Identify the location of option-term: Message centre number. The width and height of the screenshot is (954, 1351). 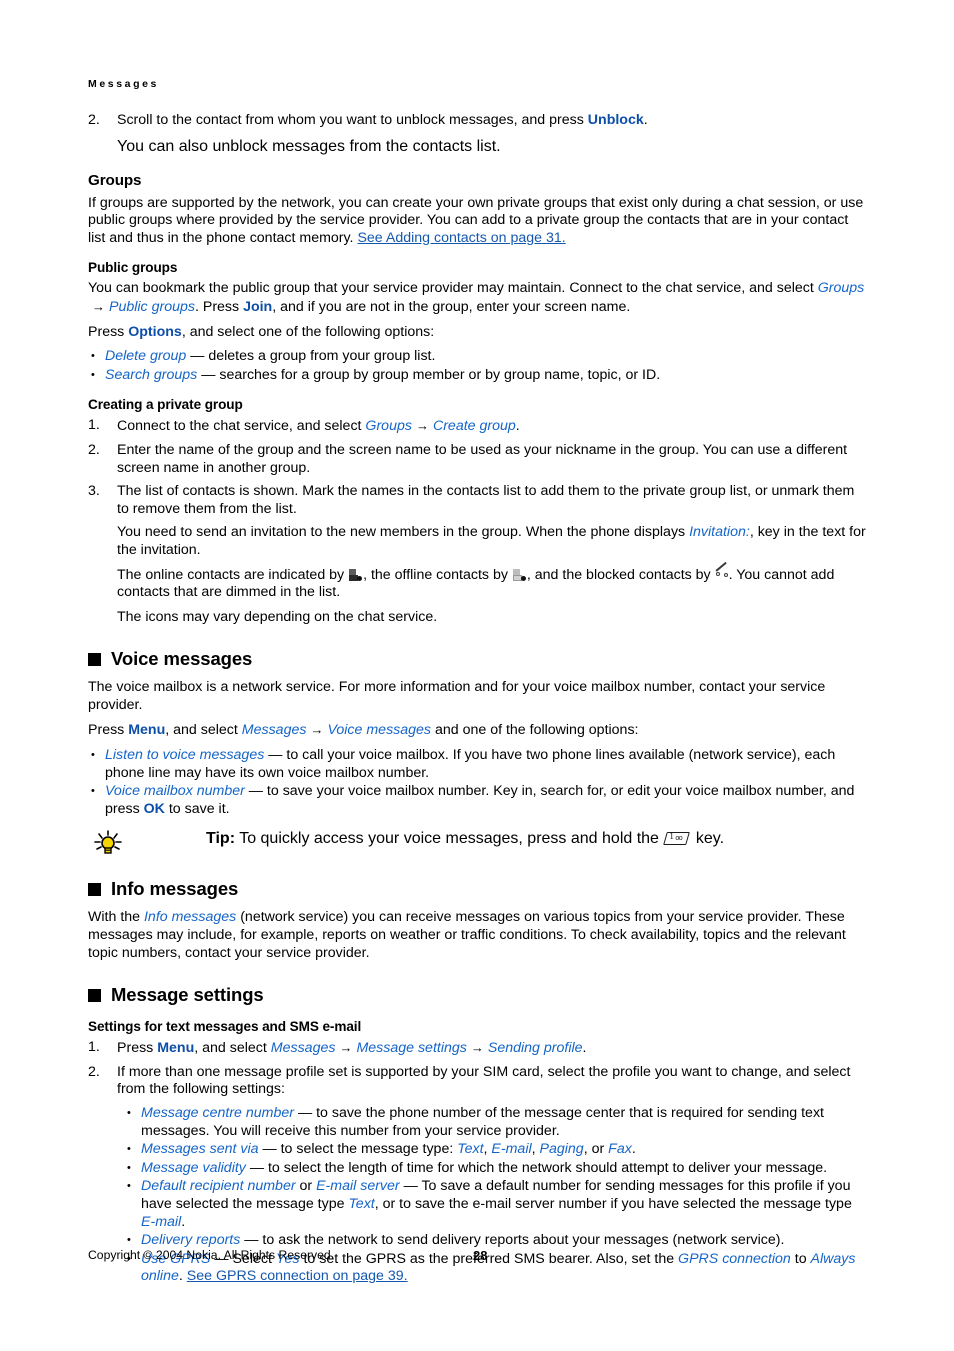
(217, 1113).